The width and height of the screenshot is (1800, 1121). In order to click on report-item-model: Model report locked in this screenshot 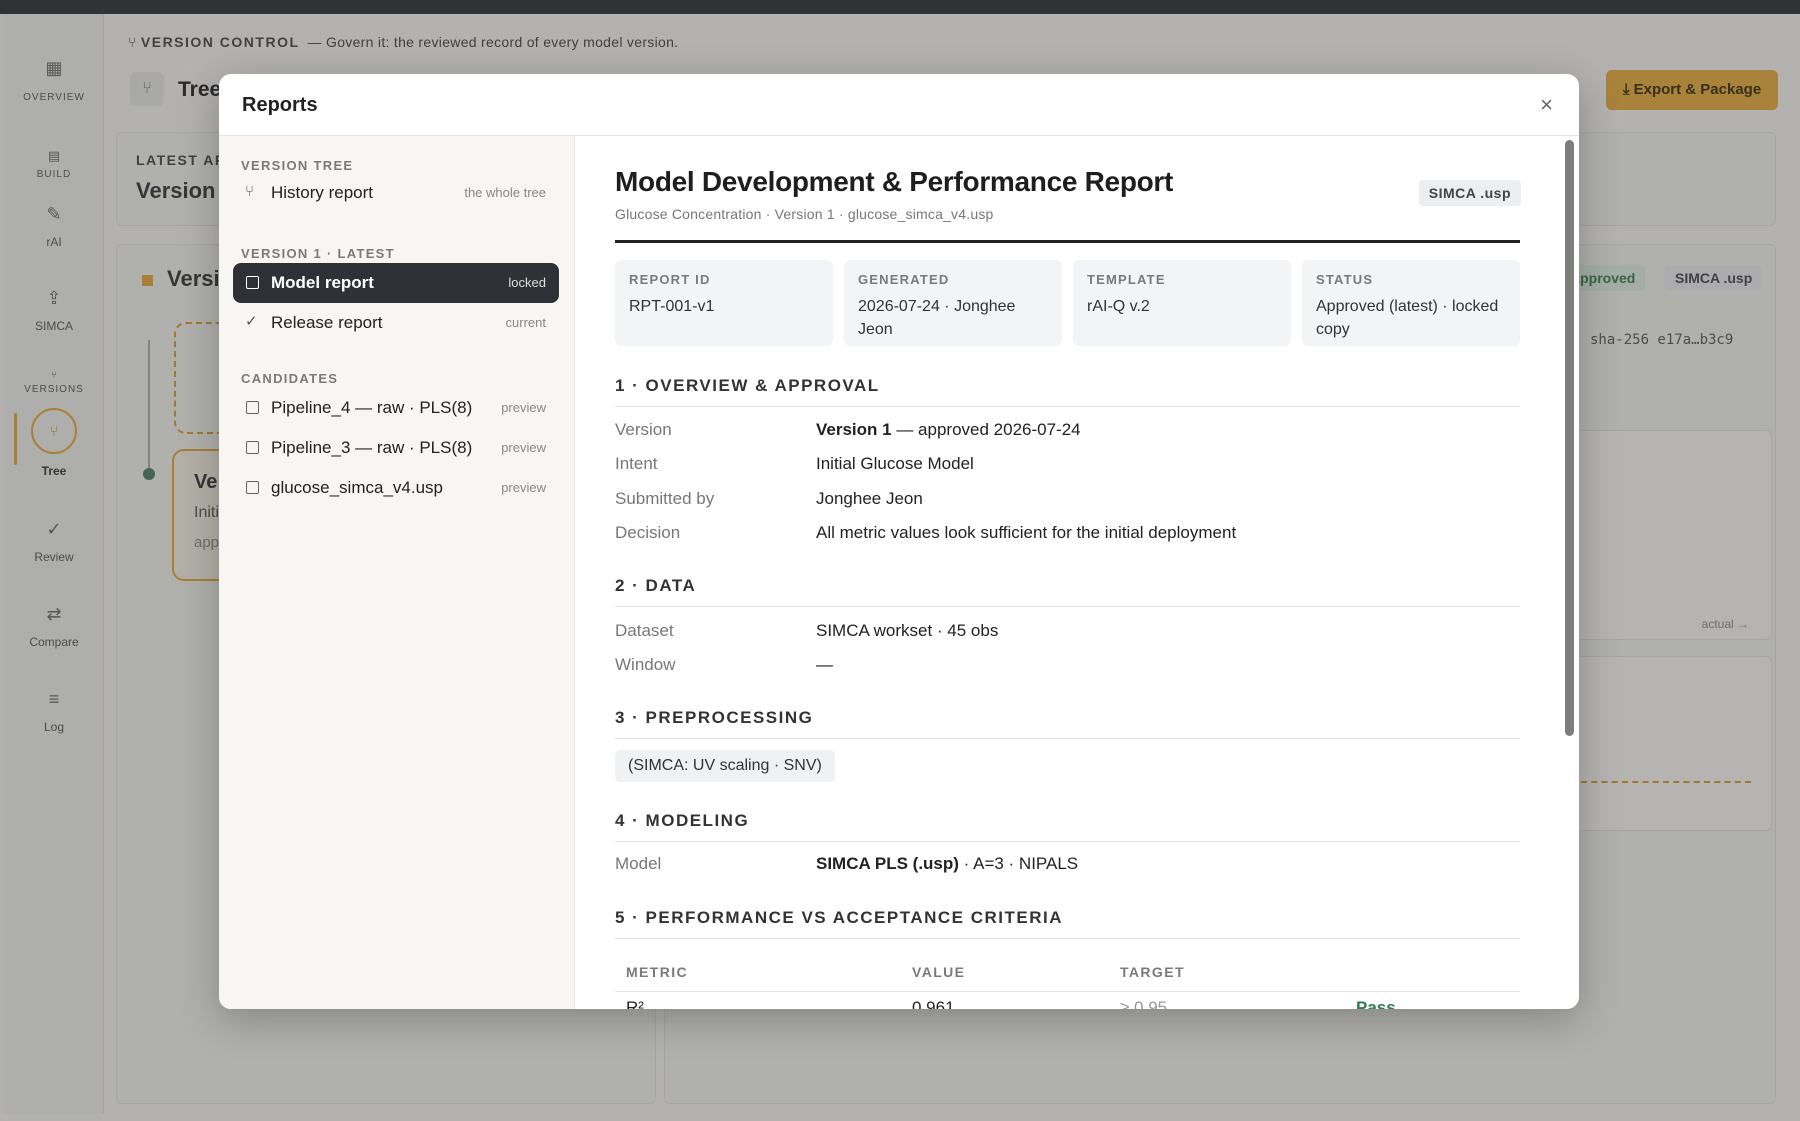, I will do `click(396, 283)`.